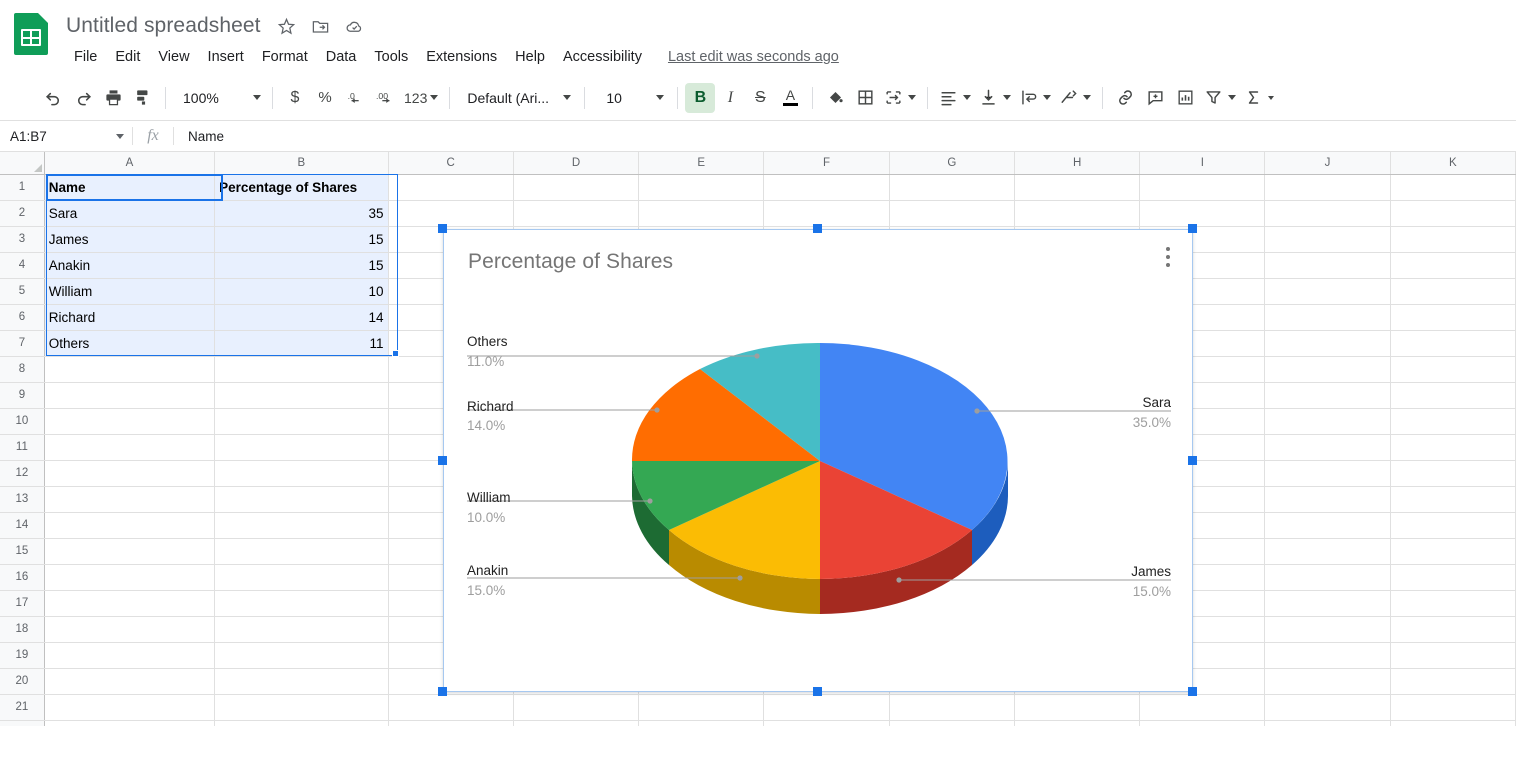 This screenshot has height=760, width=1516. What do you see at coordinates (530, 57) in the screenshot?
I see `menu-help: Help` at bounding box center [530, 57].